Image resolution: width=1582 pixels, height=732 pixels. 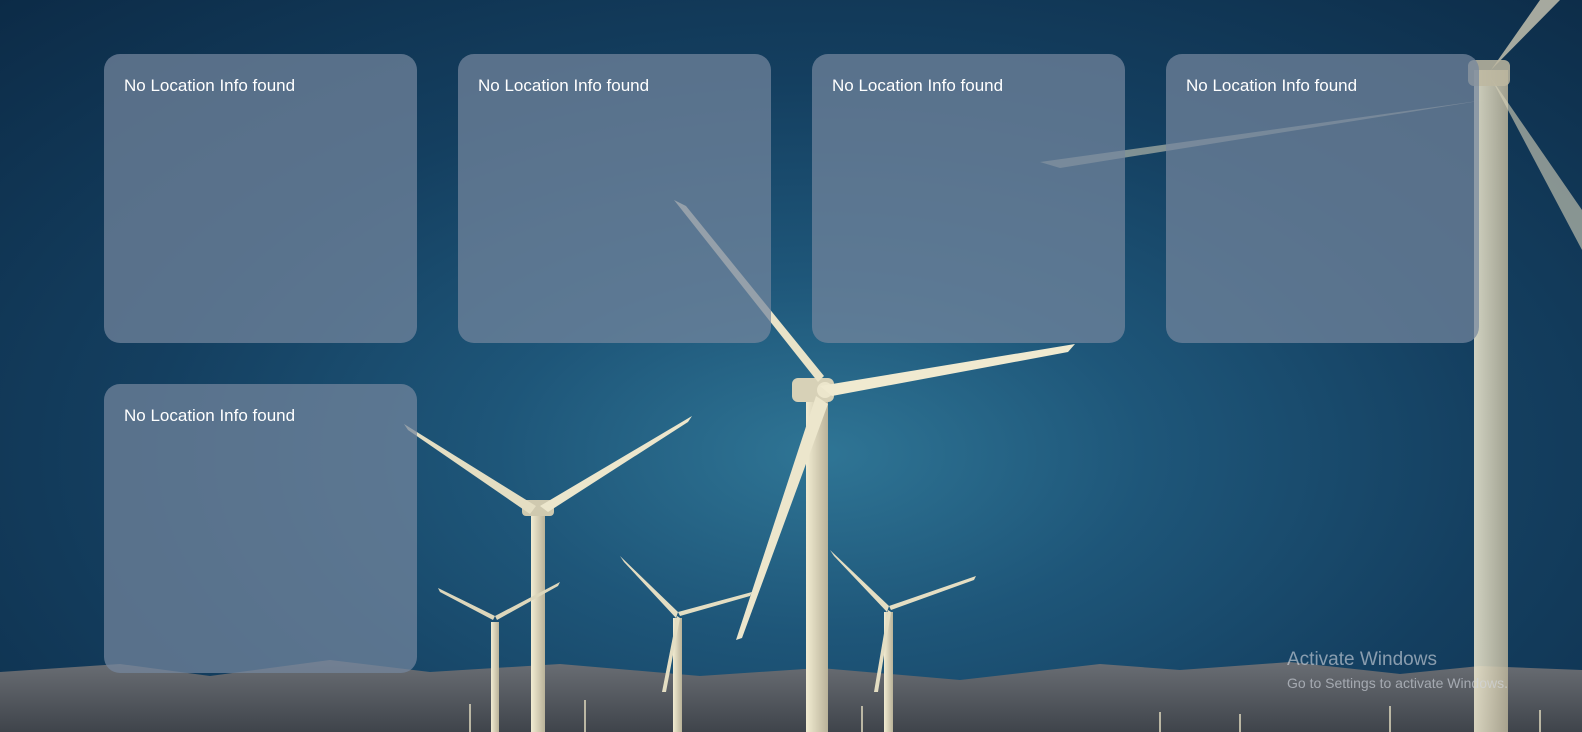 I want to click on activation-watermark-title: Activate Windows, so click(x=1362, y=659).